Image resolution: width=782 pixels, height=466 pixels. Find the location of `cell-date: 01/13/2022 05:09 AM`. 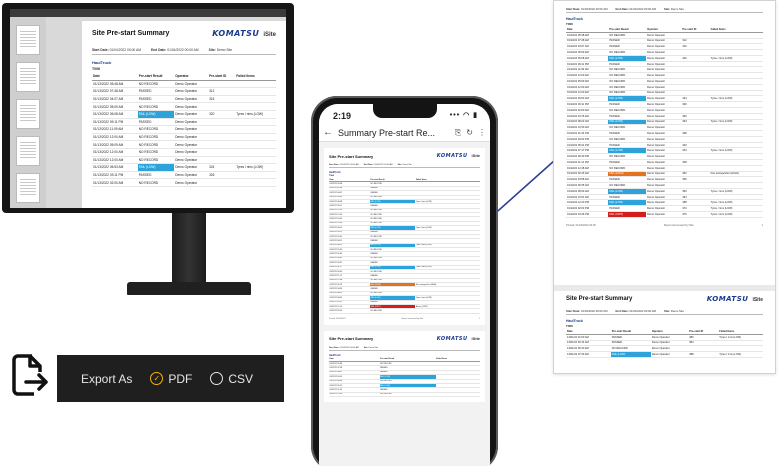

cell-date: 01/13/2022 05:09 AM is located at coordinates (115, 144).